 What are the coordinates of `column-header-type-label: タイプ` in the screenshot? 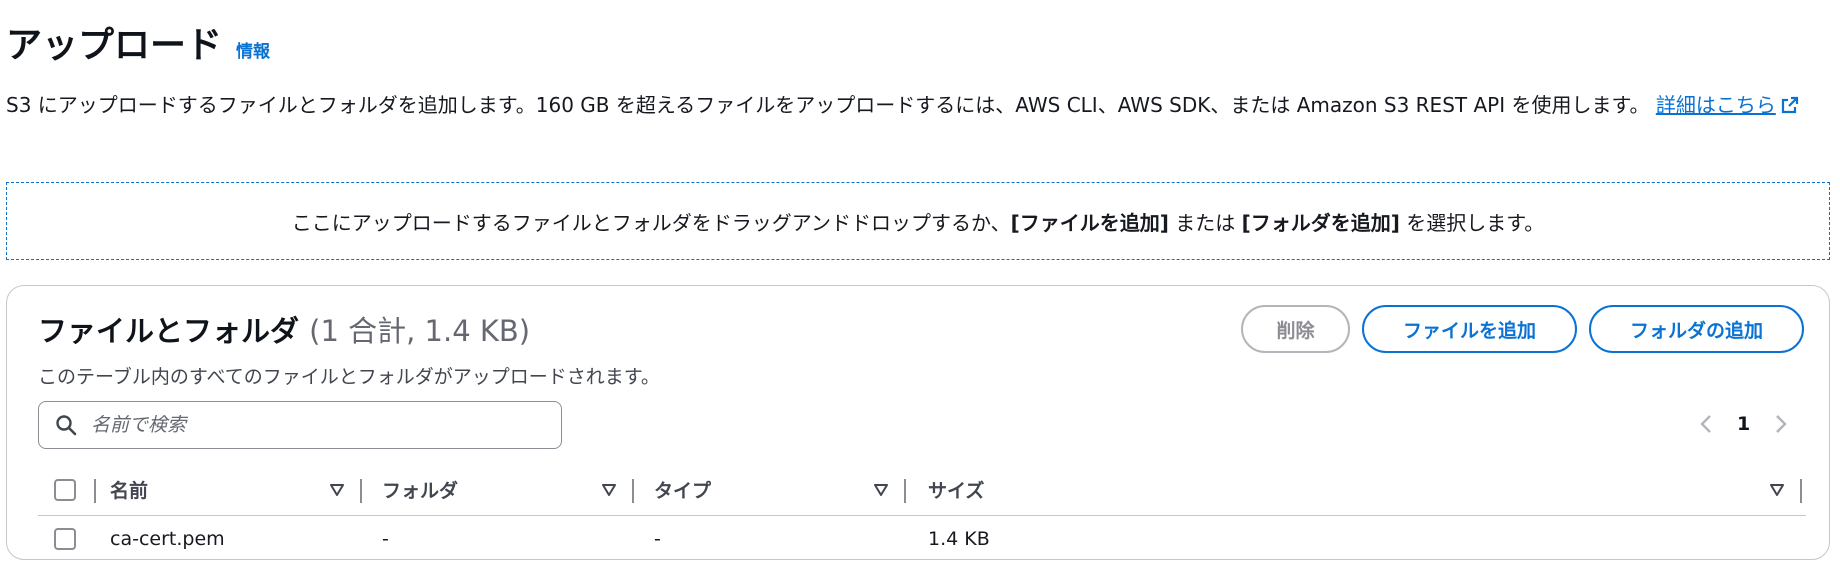 It's located at (683, 491).